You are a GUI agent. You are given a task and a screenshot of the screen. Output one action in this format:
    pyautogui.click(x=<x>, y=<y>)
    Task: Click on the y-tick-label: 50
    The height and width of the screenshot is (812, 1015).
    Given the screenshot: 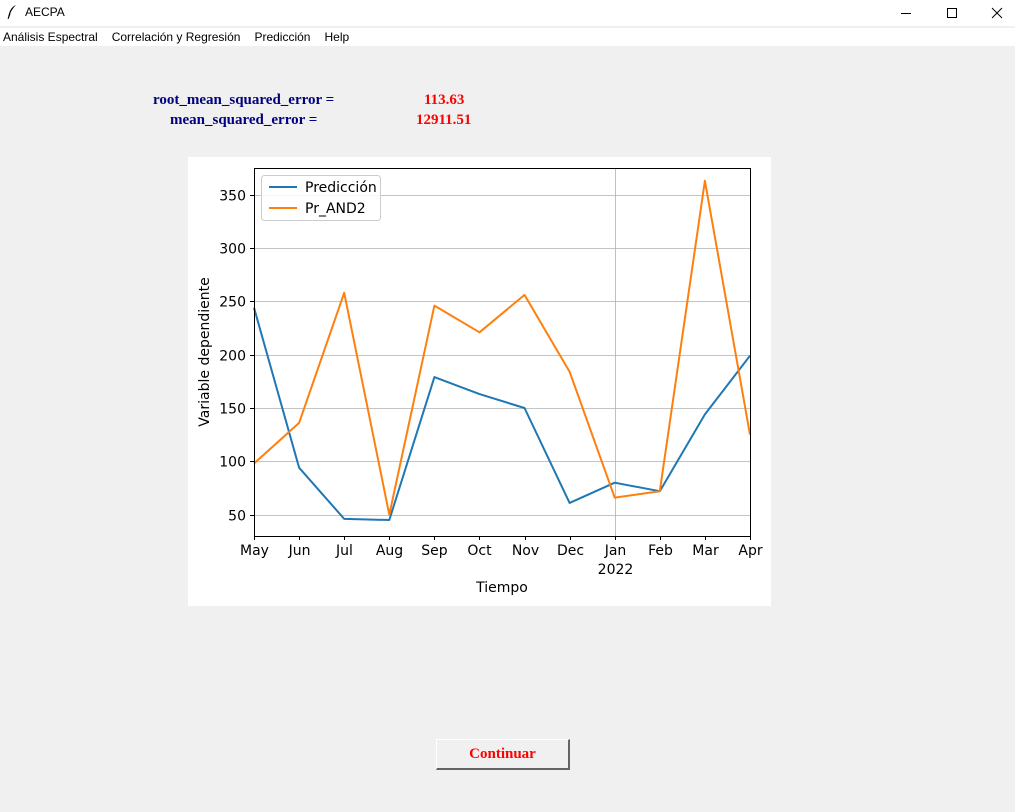 What is the action you would take?
    pyautogui.click(x=237, y=517)
    